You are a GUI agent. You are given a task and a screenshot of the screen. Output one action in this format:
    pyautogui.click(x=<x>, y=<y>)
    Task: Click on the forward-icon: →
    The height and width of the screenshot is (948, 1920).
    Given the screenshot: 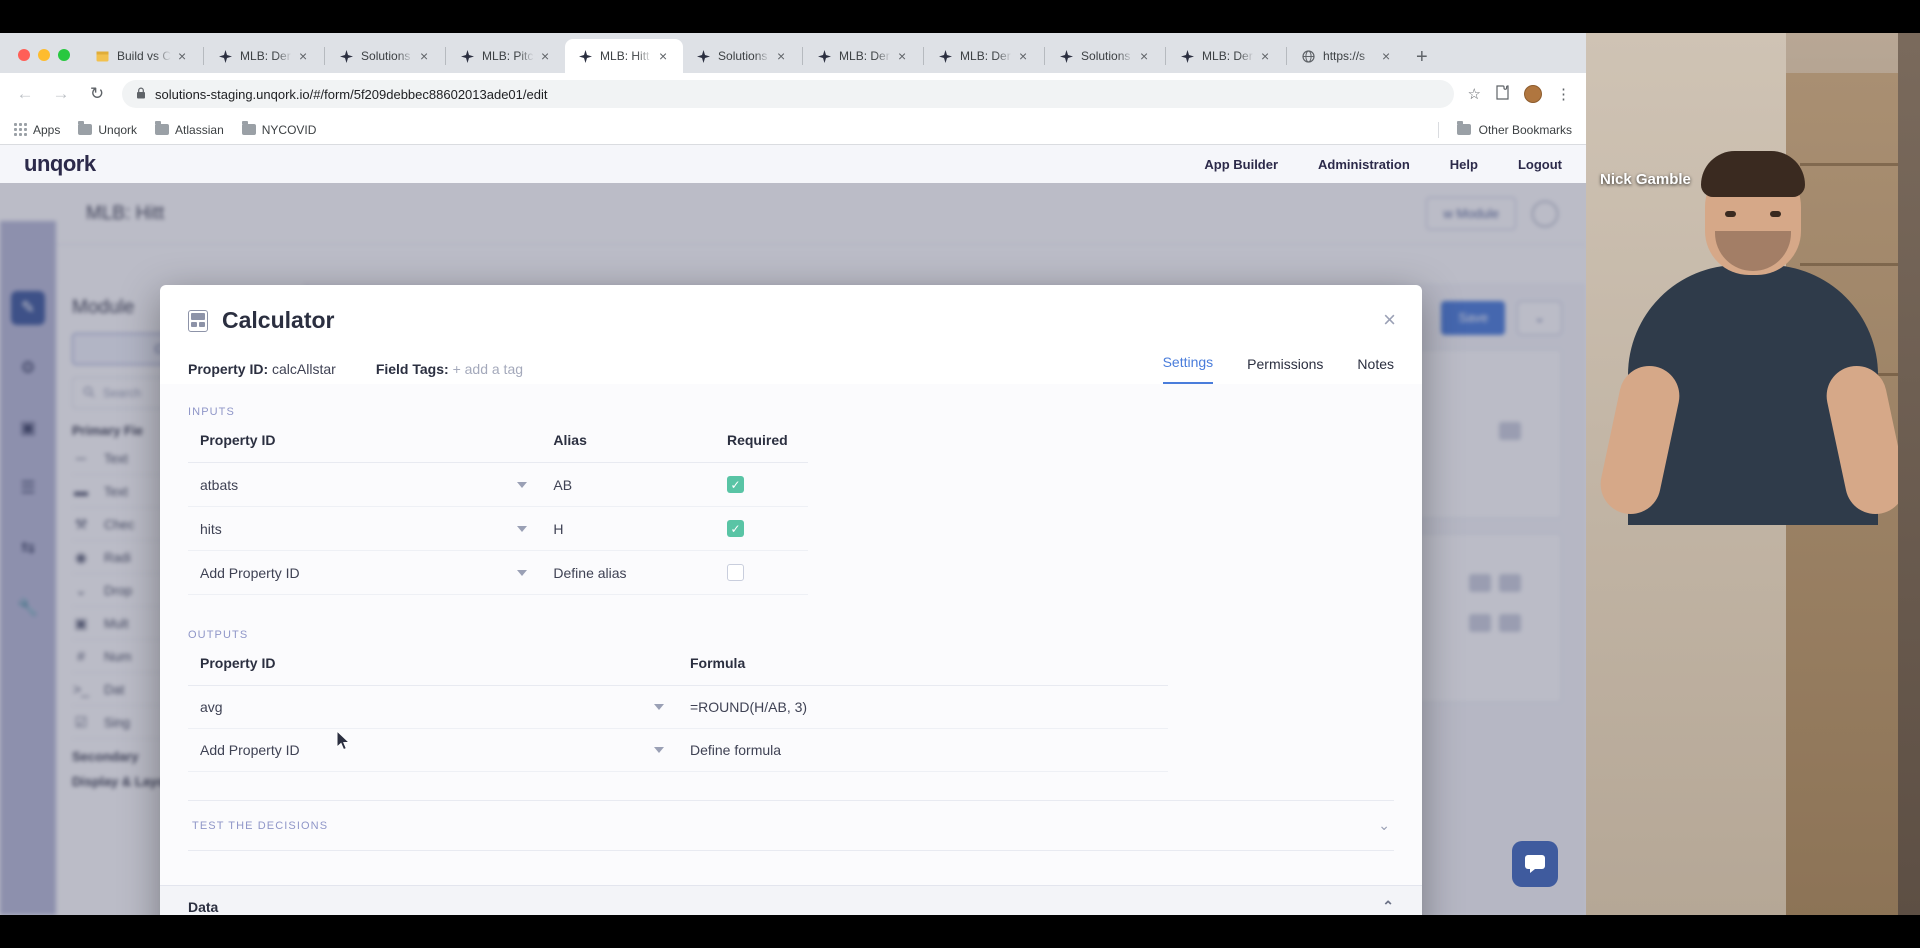 What is the action you would take?
    pyautogui.click(x=61, y=94)
    